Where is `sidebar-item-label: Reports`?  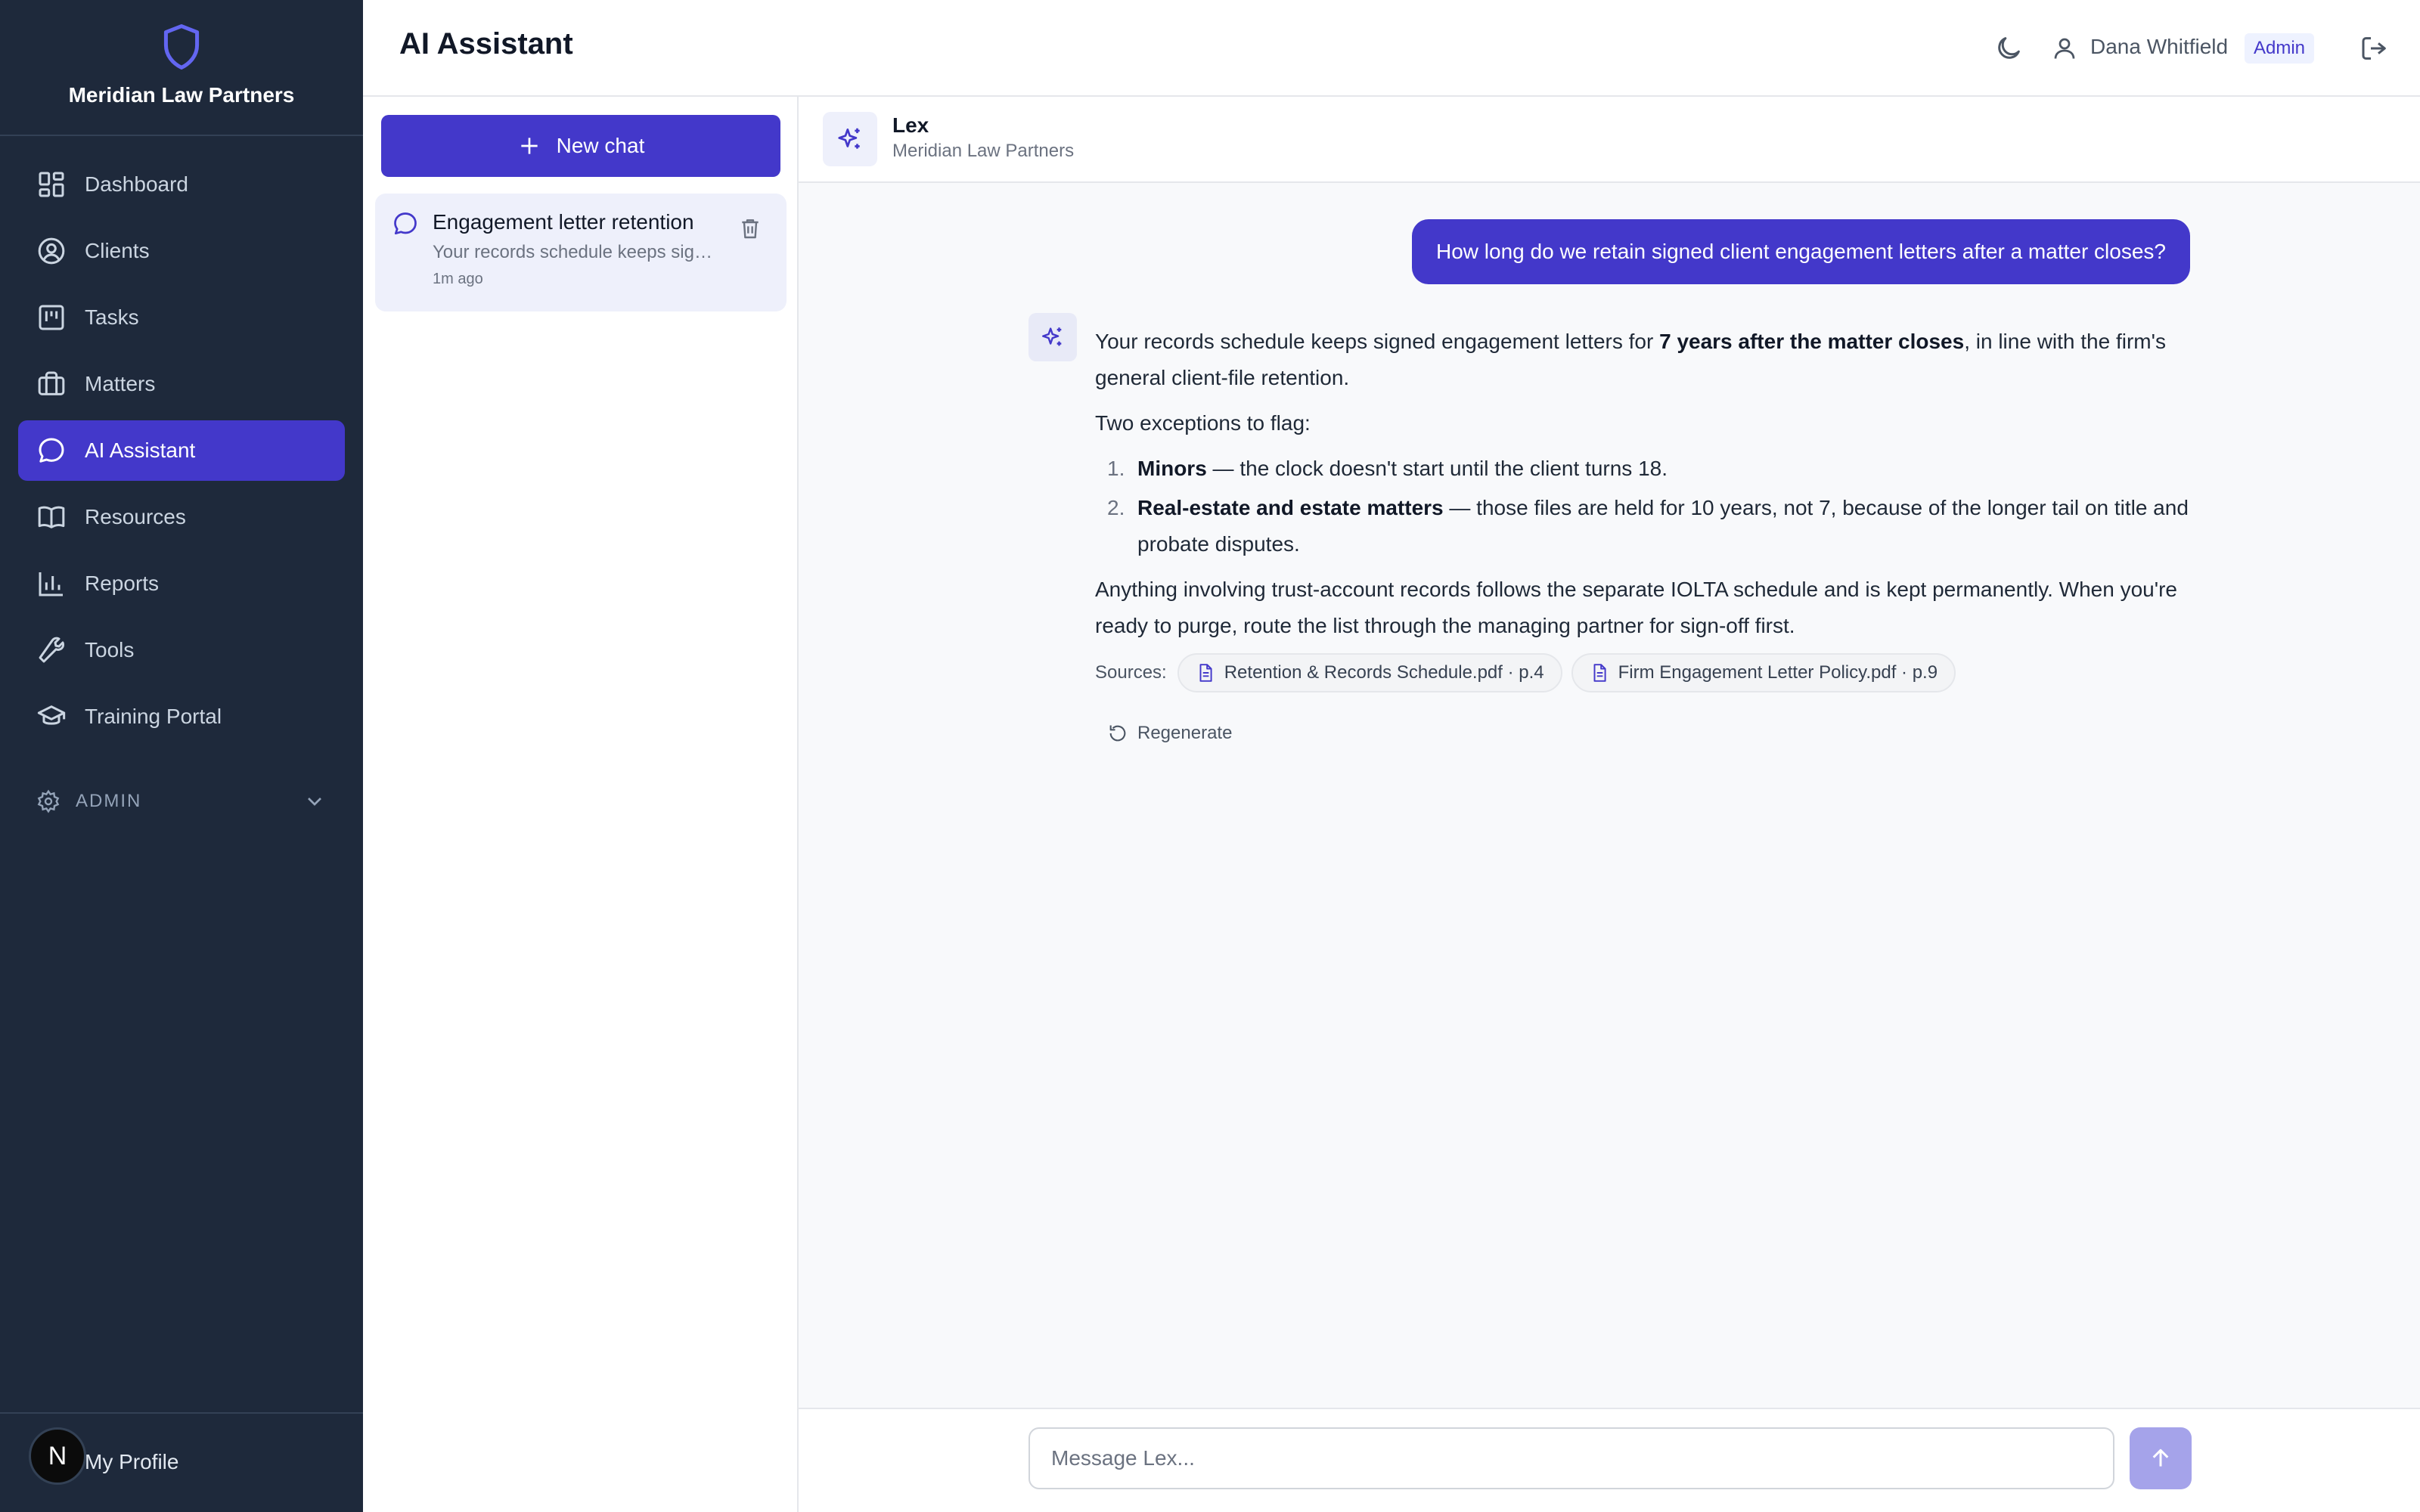 sidebar-item-label: Reports is located at coordinates (122, 583).